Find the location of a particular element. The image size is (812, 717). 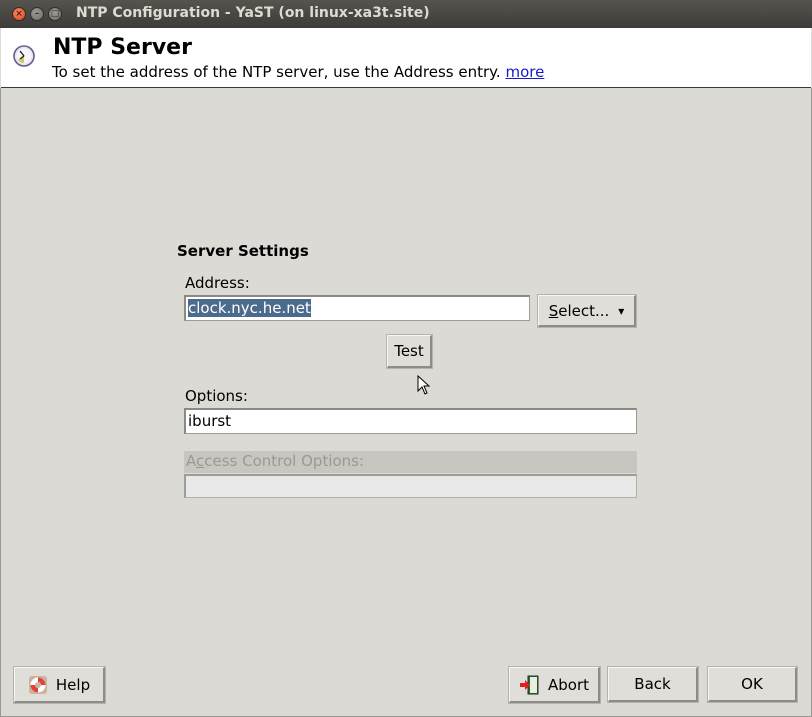

lifebuoy-icon is located at coordinates (37, 684).